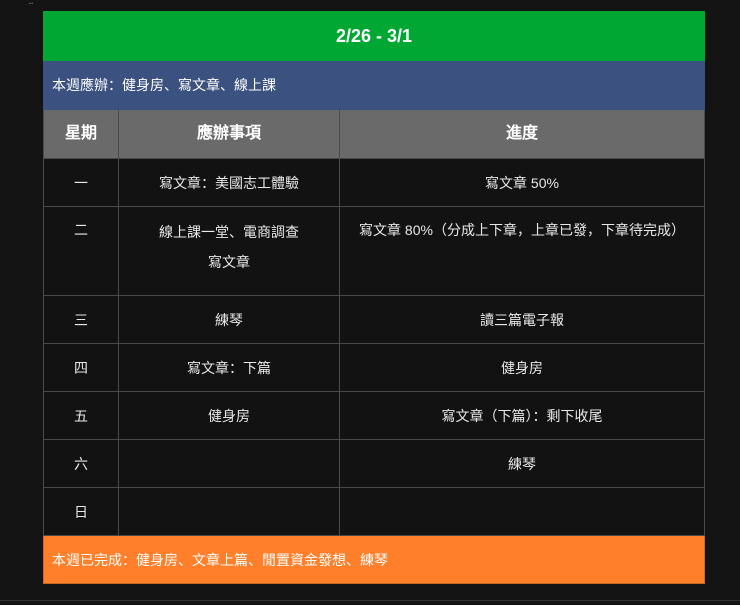 The width and height of the screenshot is (740, 605). Describe the element at coordinates (81, 319) in the screenshot. I see `day-cell: 三` at that location.